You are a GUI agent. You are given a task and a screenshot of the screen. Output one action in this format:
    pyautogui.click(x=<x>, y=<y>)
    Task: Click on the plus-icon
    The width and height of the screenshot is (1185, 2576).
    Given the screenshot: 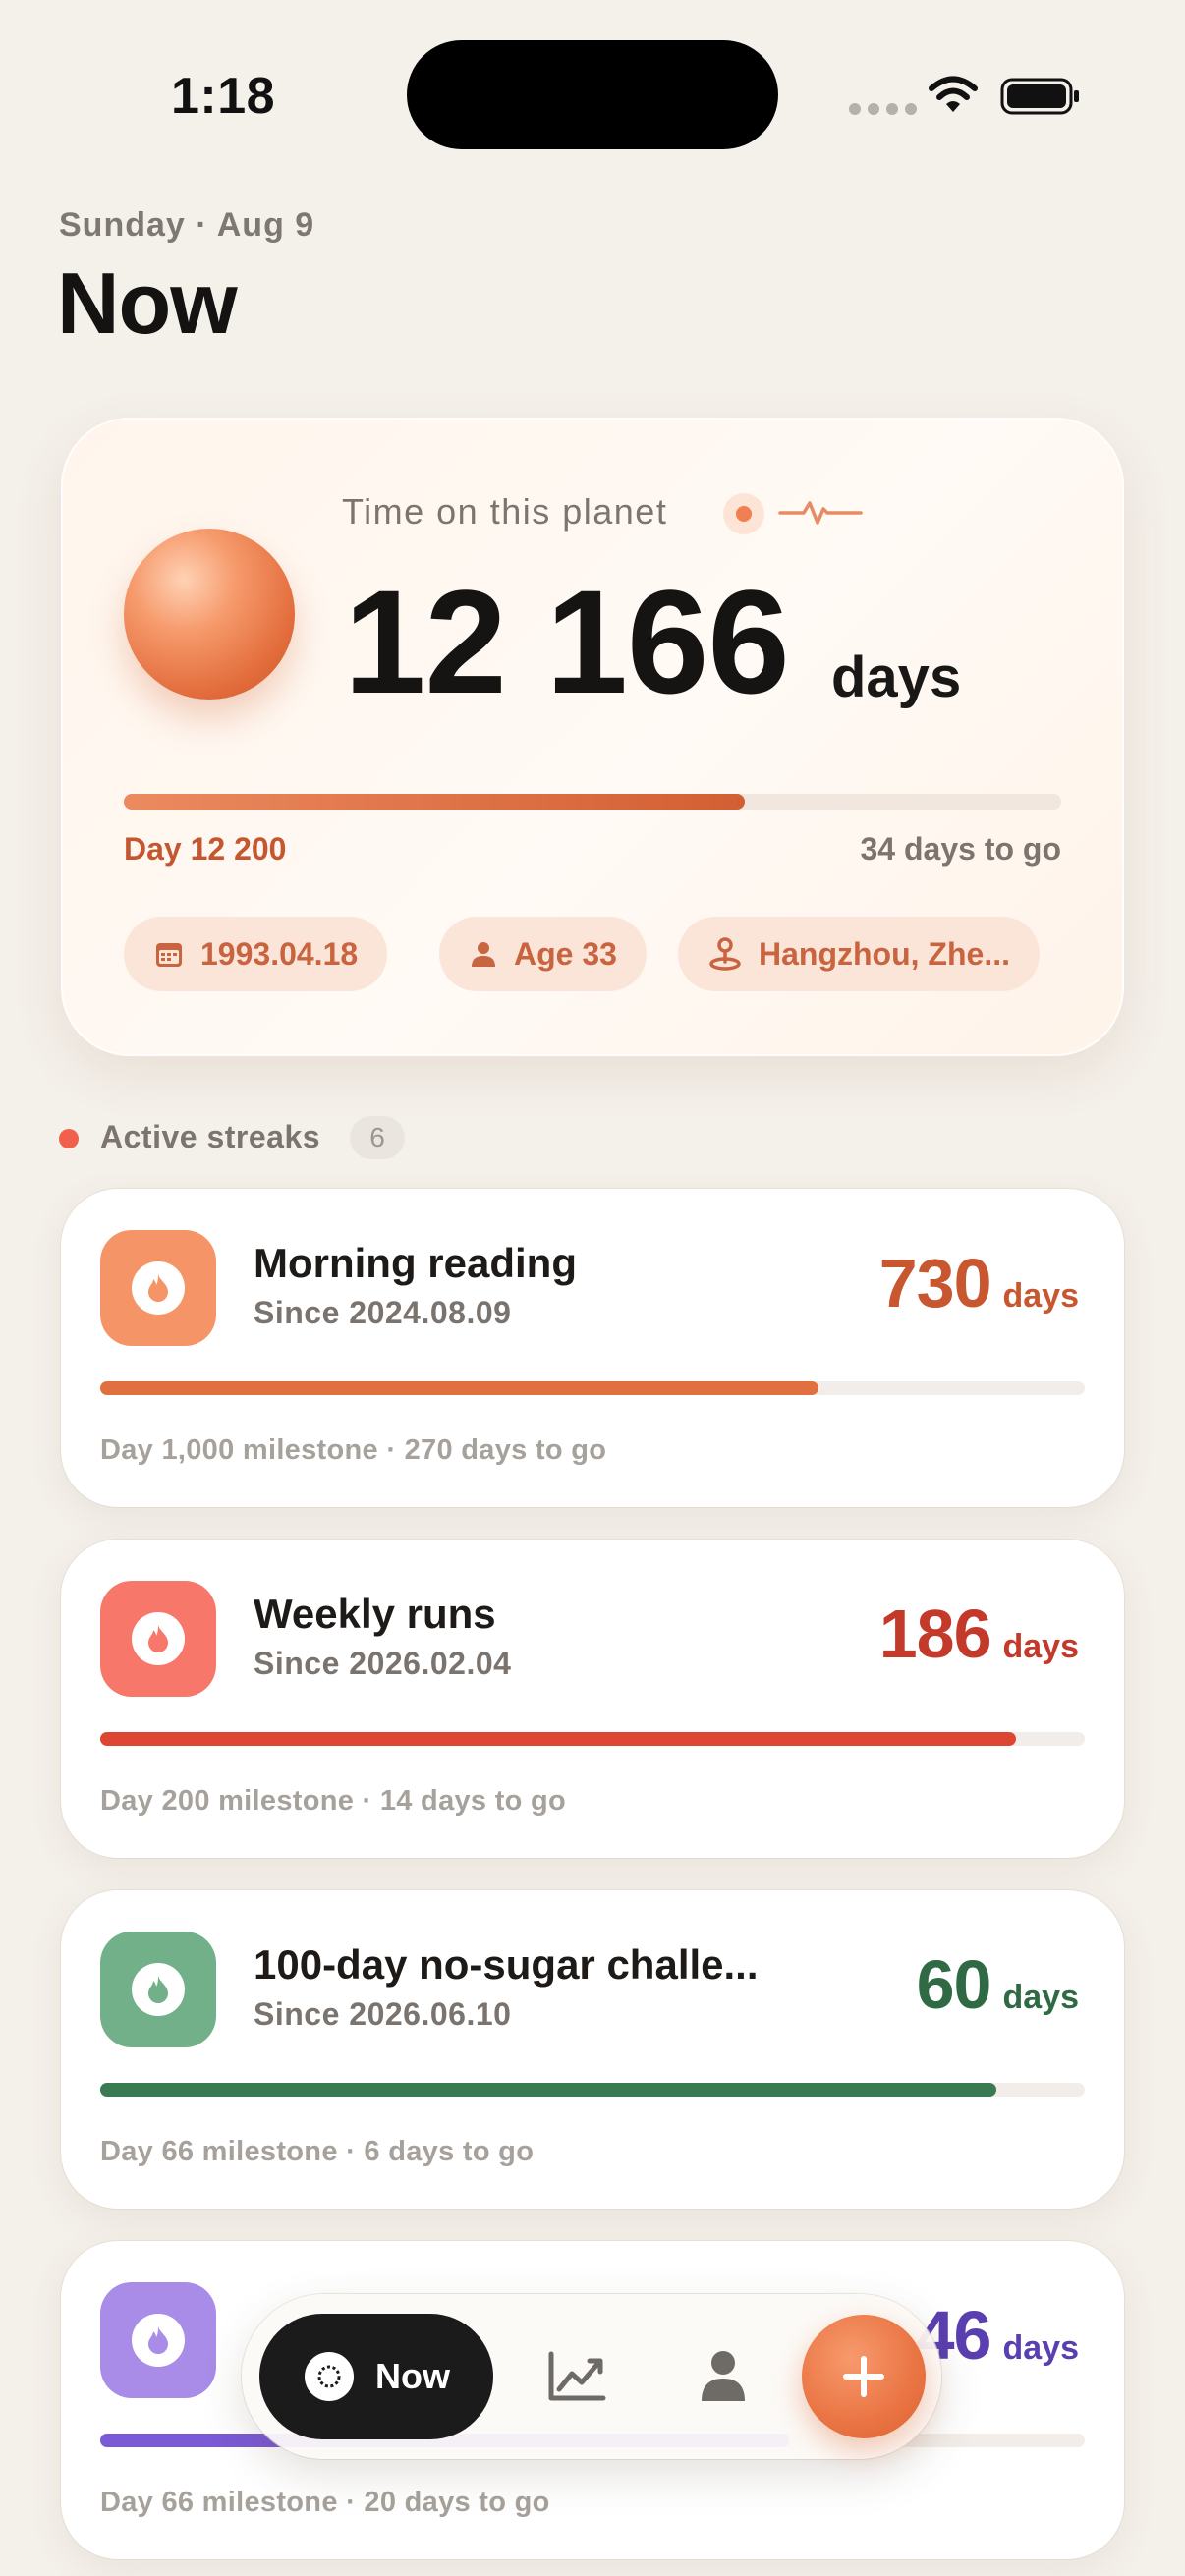 What is the action you would take?
    pyautogui.click(x=864, y=2376)
    